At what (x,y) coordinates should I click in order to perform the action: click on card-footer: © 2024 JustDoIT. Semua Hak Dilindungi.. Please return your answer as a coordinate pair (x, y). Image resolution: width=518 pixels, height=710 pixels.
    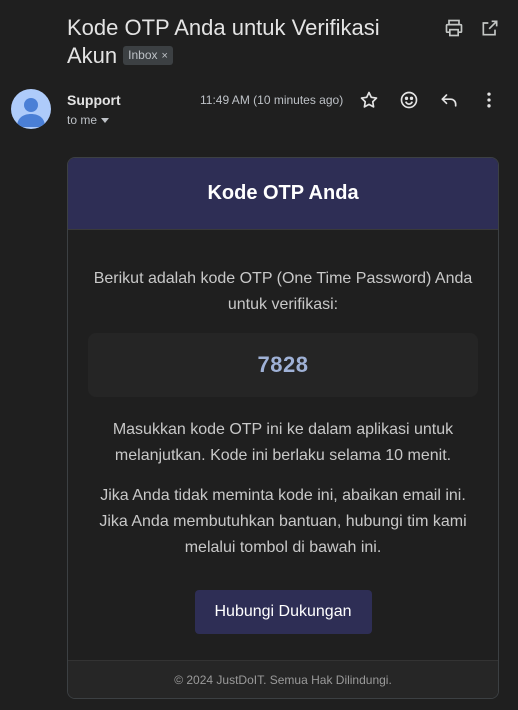
    Looking at the image, I should click on (283, 679).